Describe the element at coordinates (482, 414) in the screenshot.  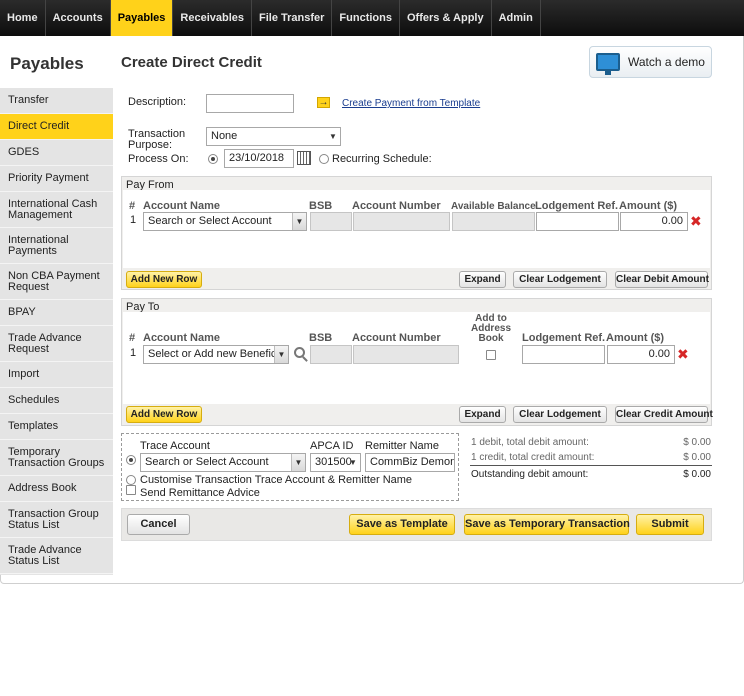
I see `pay-to-expand-button: Expand` at that location.